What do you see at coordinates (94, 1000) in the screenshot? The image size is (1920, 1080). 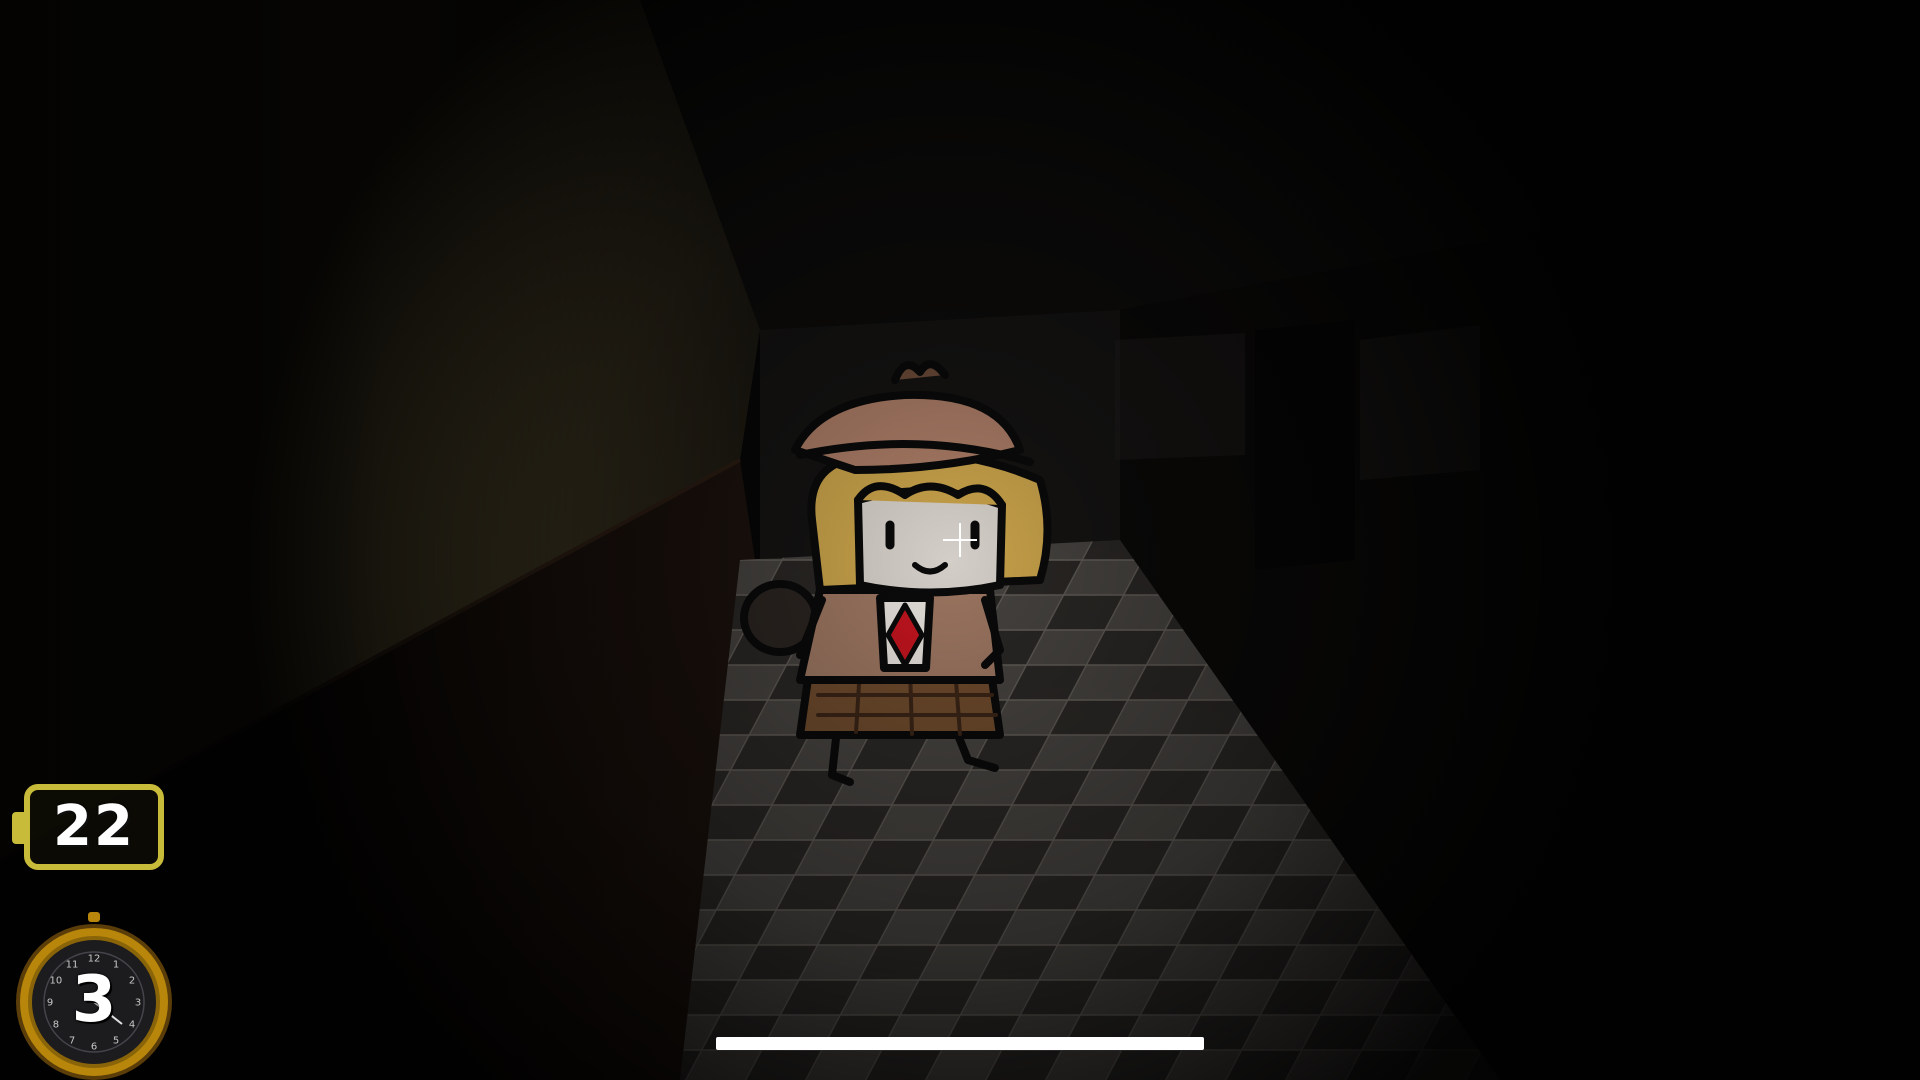 I see `watch-value: 3` at bounding box center [94, 1000].